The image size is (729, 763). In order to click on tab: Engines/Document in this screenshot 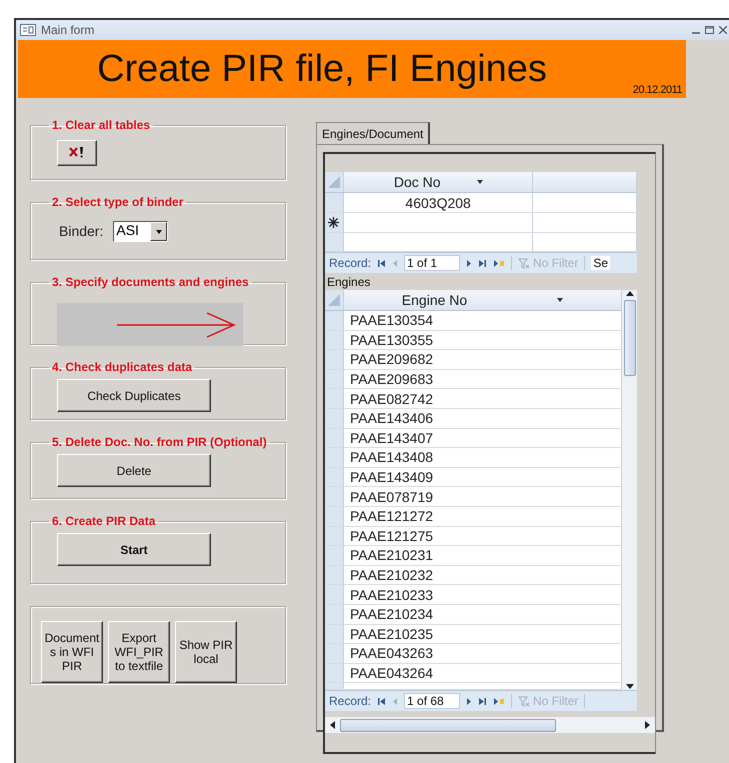, I will do `click(373, 133)`.